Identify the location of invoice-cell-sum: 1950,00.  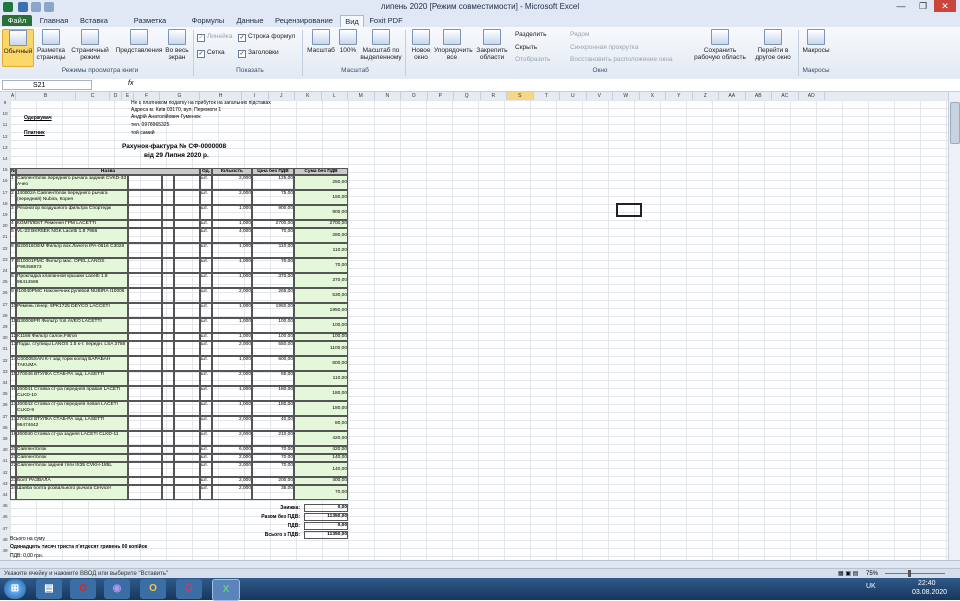
(321, 310).